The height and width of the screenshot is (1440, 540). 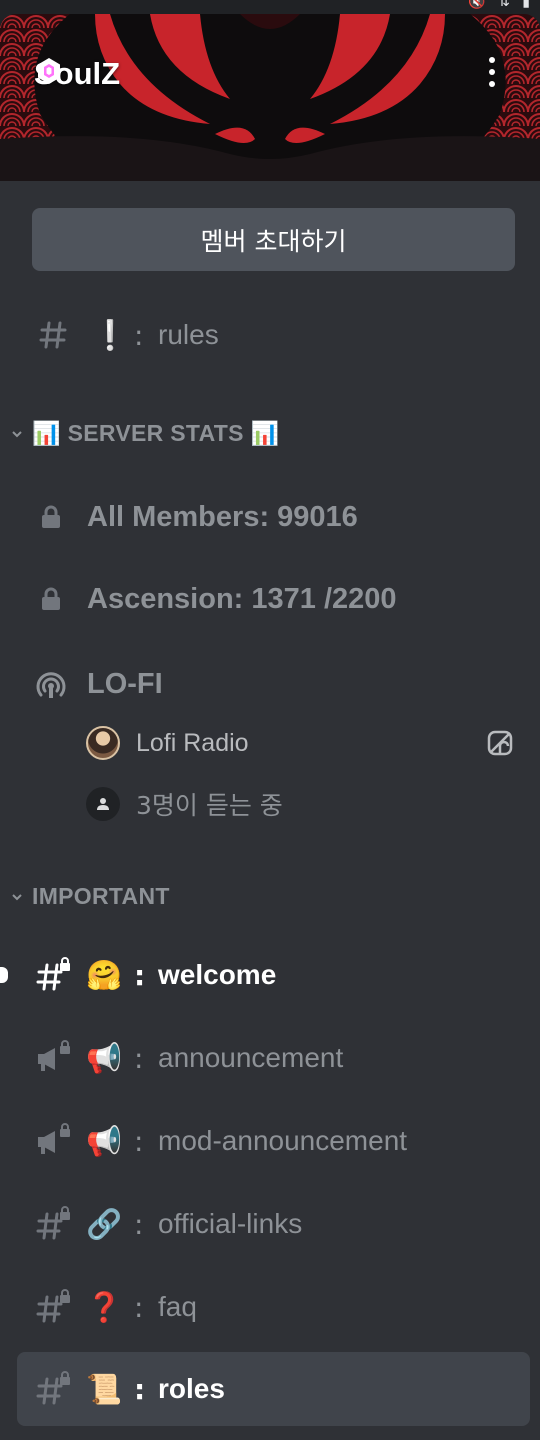 I want to click on channel-name: rules, so click(x=188, y=334).